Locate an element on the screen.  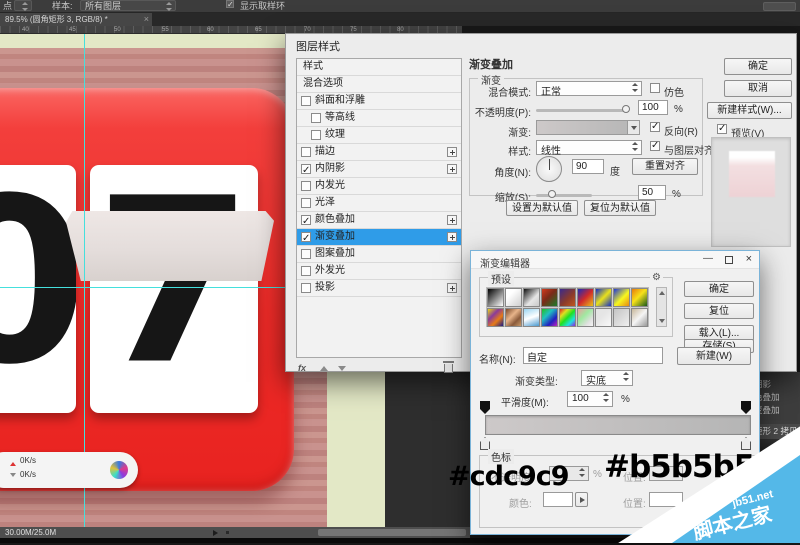
align-with-layer-checkbox is located at coordinates (655, 145).